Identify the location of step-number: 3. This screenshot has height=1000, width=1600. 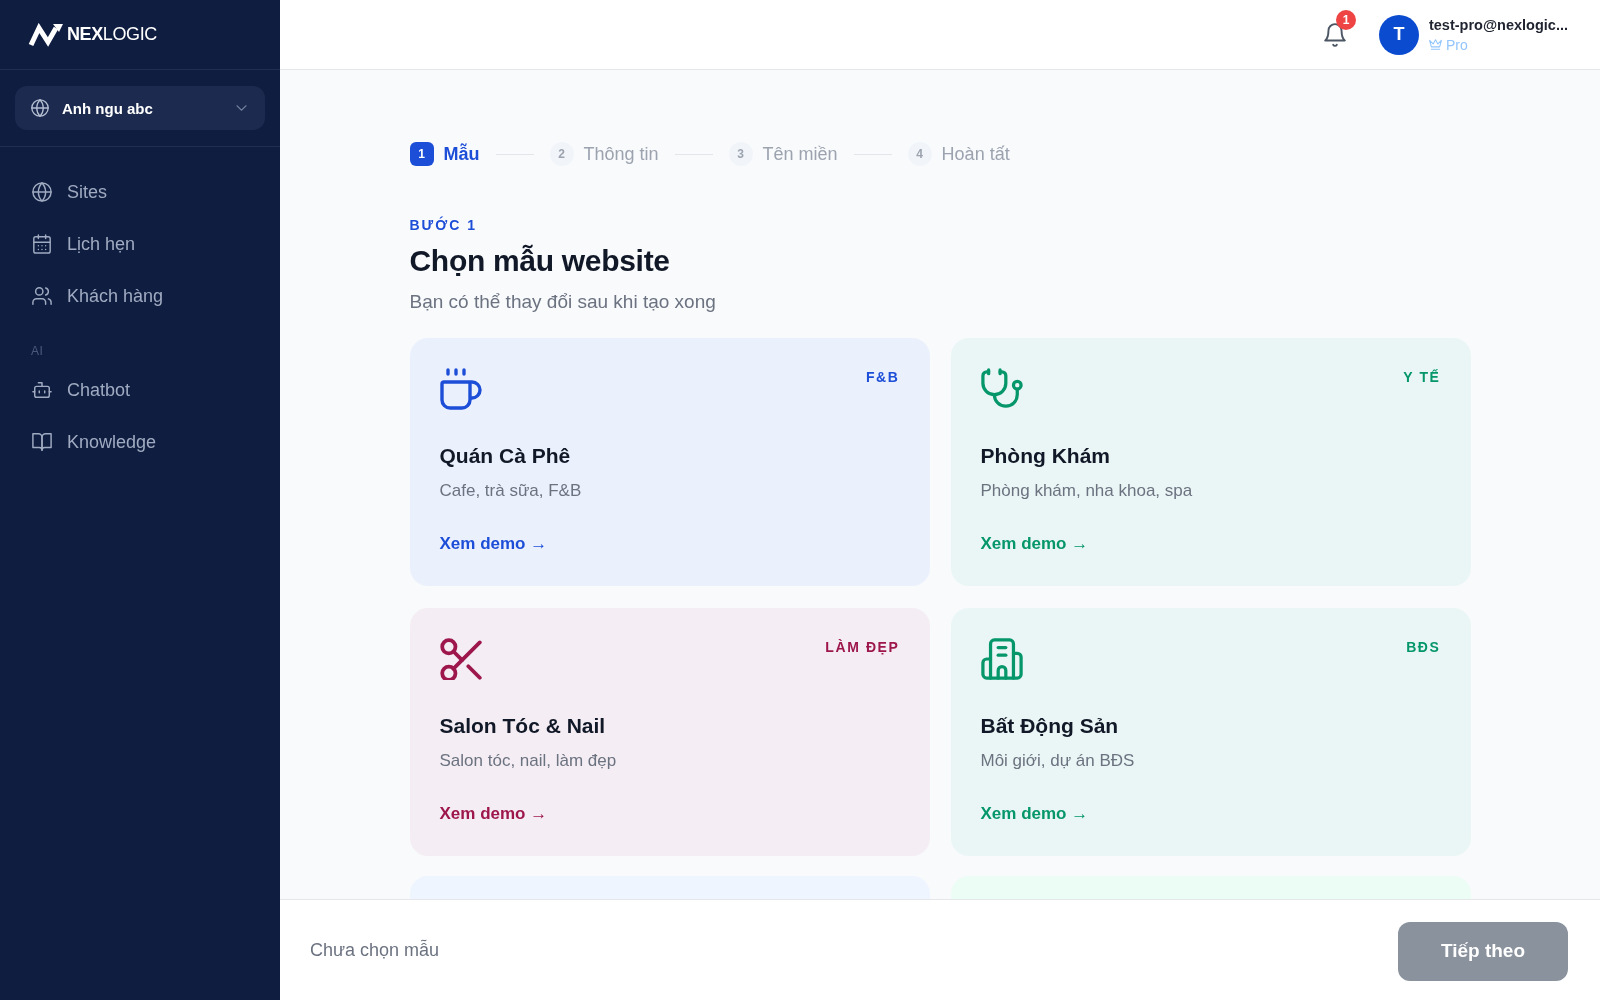
(740, 154).